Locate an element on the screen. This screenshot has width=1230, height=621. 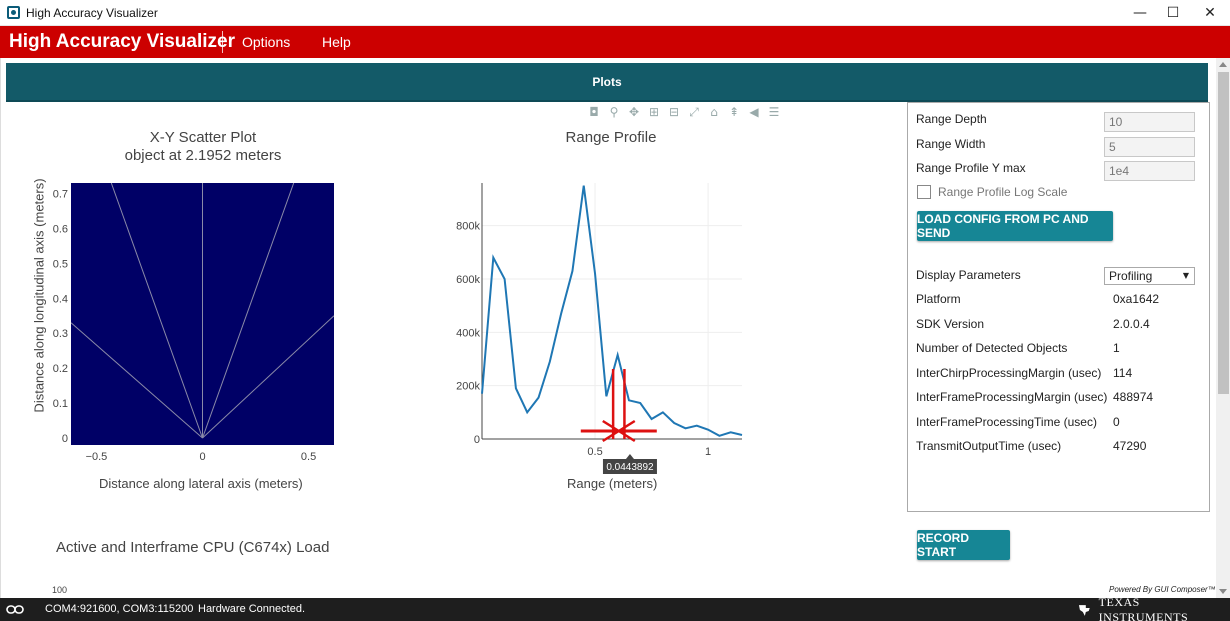
scatter-xlabel: Distance along lateral axis (meters) is located at coordinates (201, 483).